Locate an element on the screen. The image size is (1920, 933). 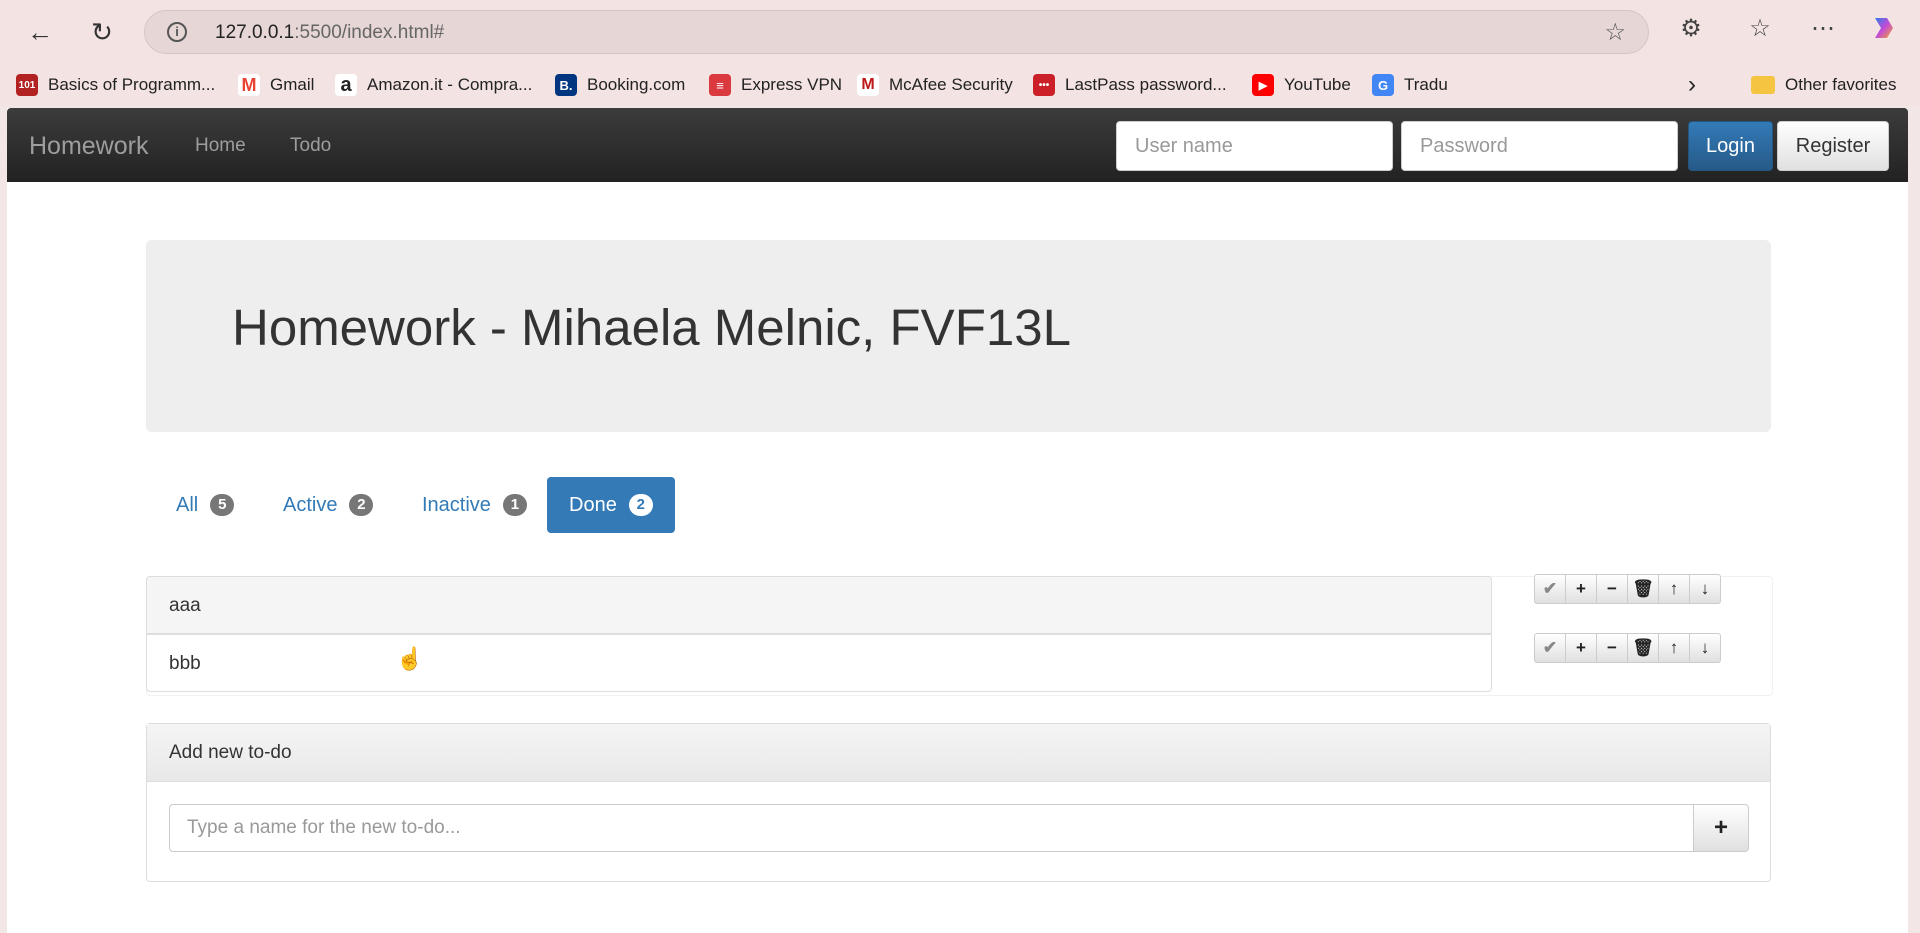
lastpass-icon: ••• is located at coordinates (1044, 85).